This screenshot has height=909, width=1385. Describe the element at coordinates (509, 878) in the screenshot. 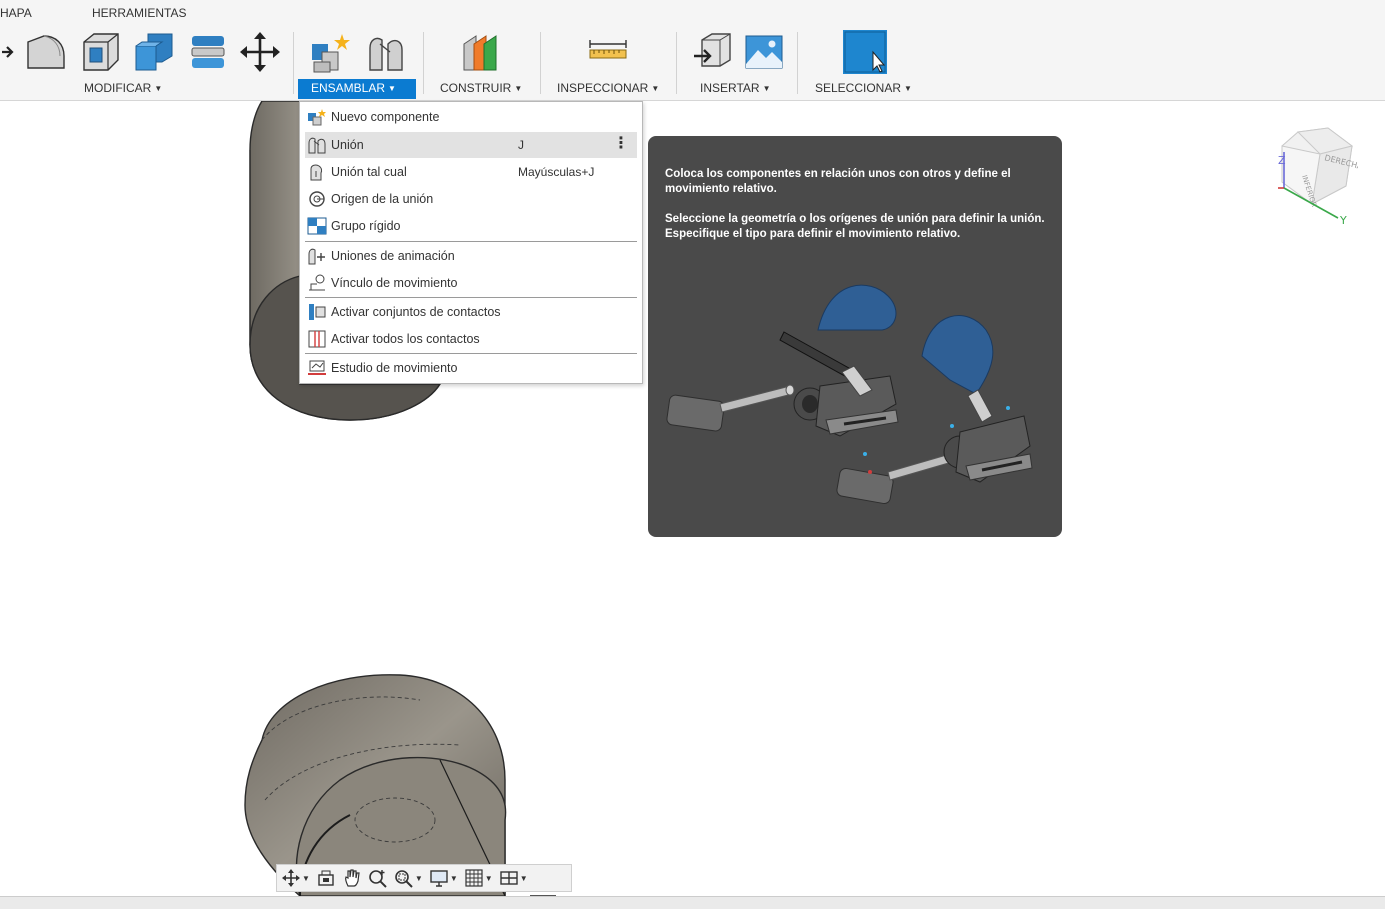

I see `viewports-icon` at that location.